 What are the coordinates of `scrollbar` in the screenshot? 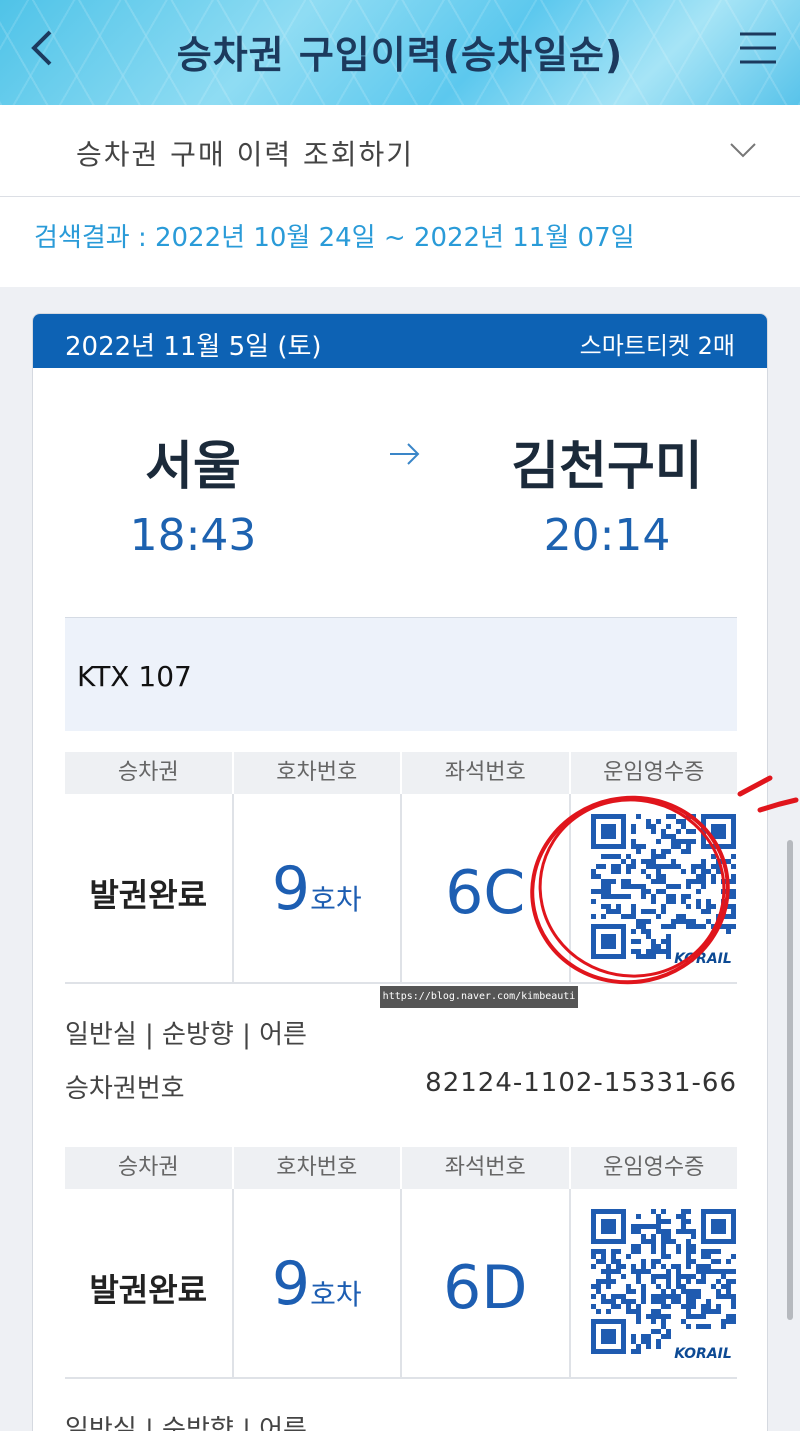 It's located at (790, 1080).